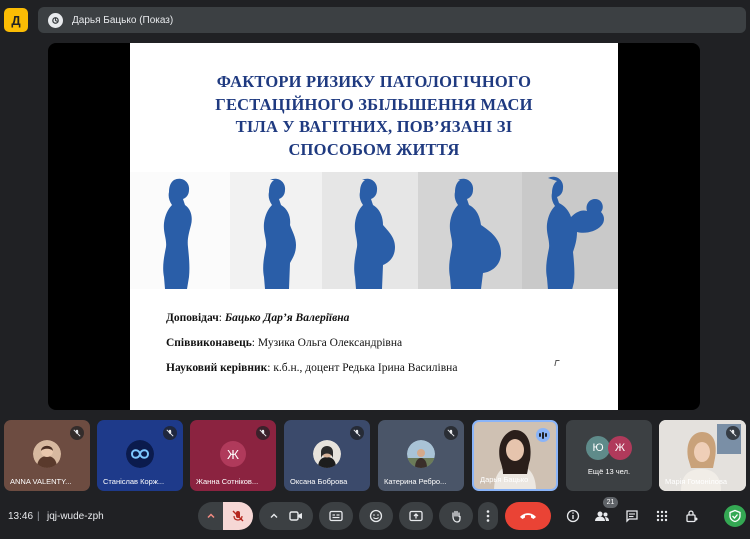  I want to click on host-controls-button, so click(692, 516).